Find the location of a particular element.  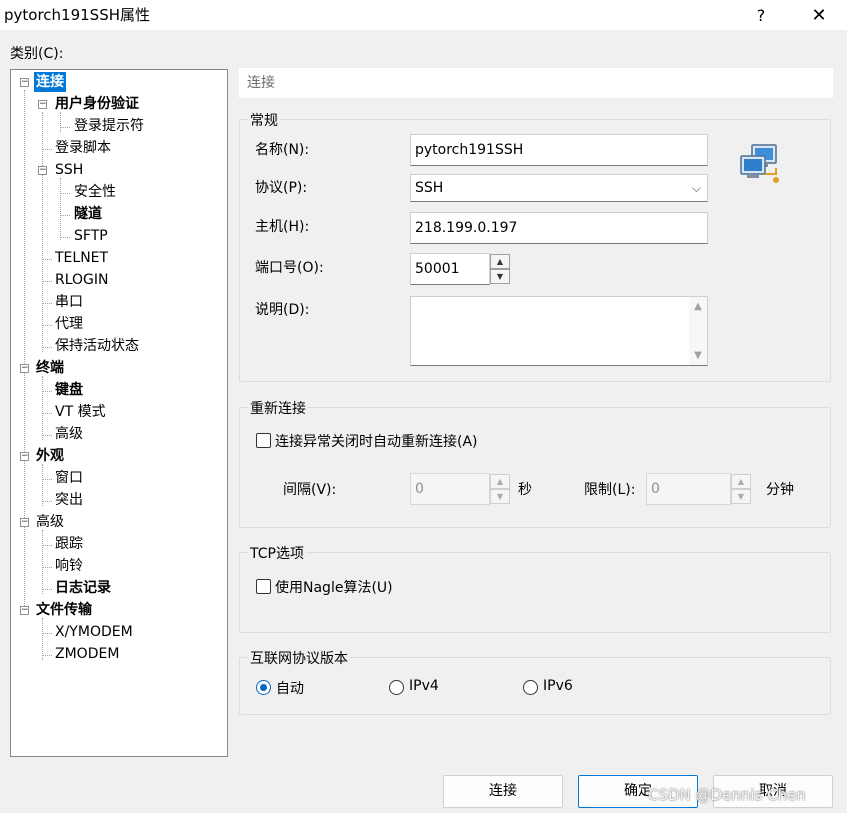

name-label: 名称(N): is located at coordinates (282, 150).